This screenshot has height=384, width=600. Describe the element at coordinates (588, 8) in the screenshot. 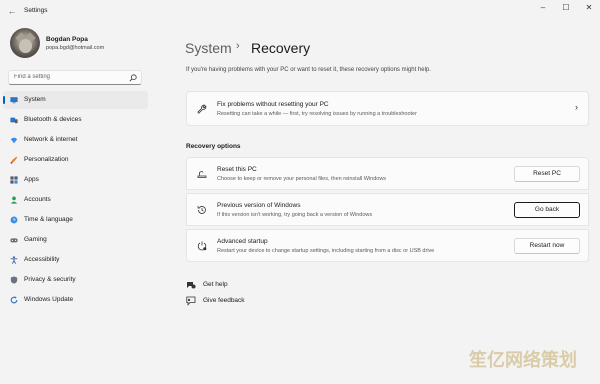

I see `close-button: ✕` at that location.